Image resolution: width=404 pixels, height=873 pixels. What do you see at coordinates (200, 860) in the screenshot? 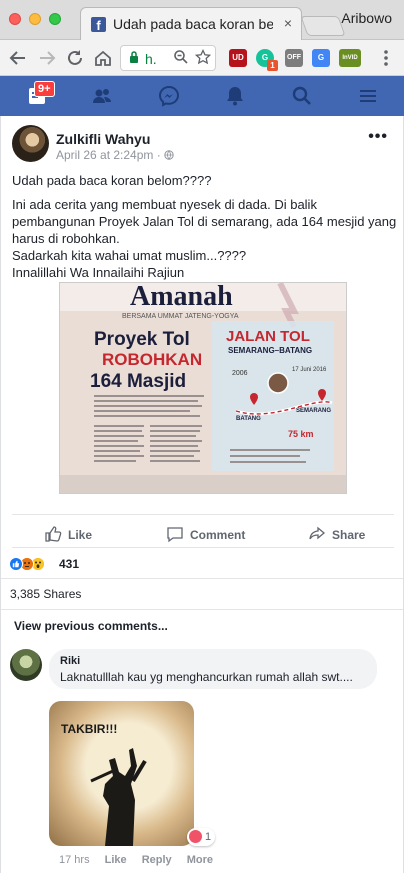
I see `comment-more-link: More` at bounding box center [200, 860].